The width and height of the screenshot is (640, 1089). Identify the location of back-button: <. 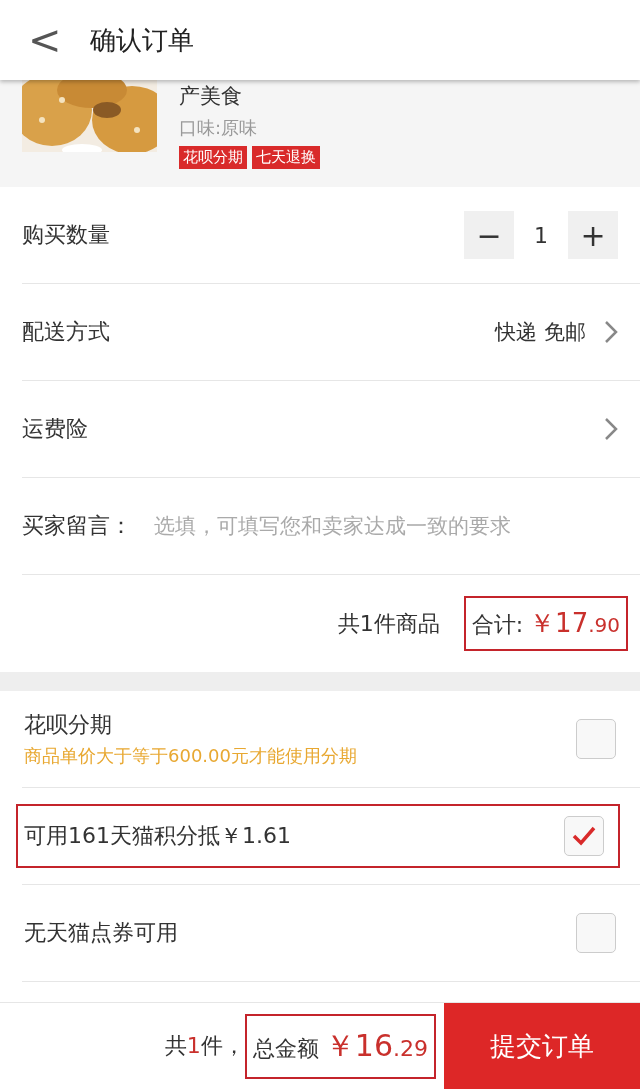
(45, 40).